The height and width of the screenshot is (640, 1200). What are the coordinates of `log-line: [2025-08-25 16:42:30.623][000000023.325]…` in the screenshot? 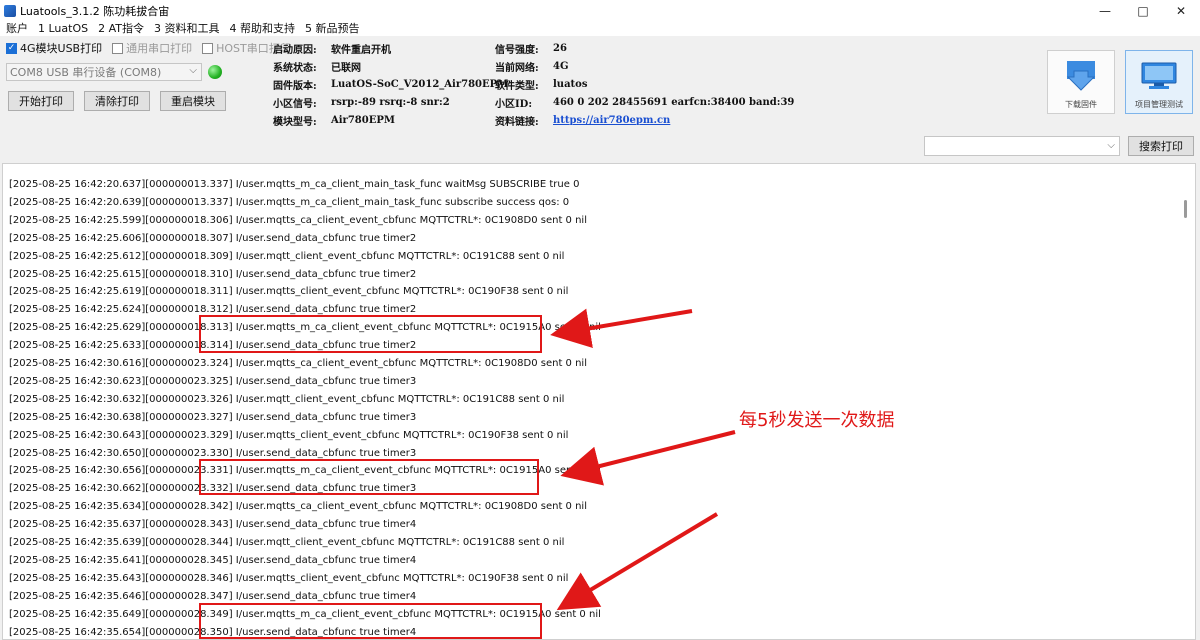 It's located at (213, 381).